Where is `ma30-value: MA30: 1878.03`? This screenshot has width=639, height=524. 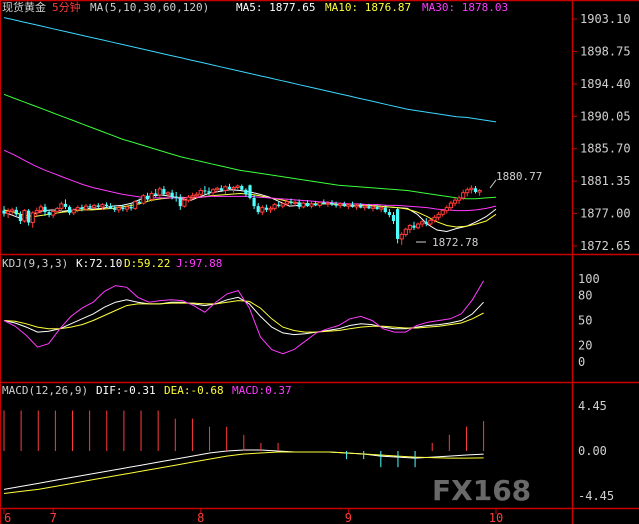 ma30-value: MA30: 1878.03 is located at coordinates (465, 7).